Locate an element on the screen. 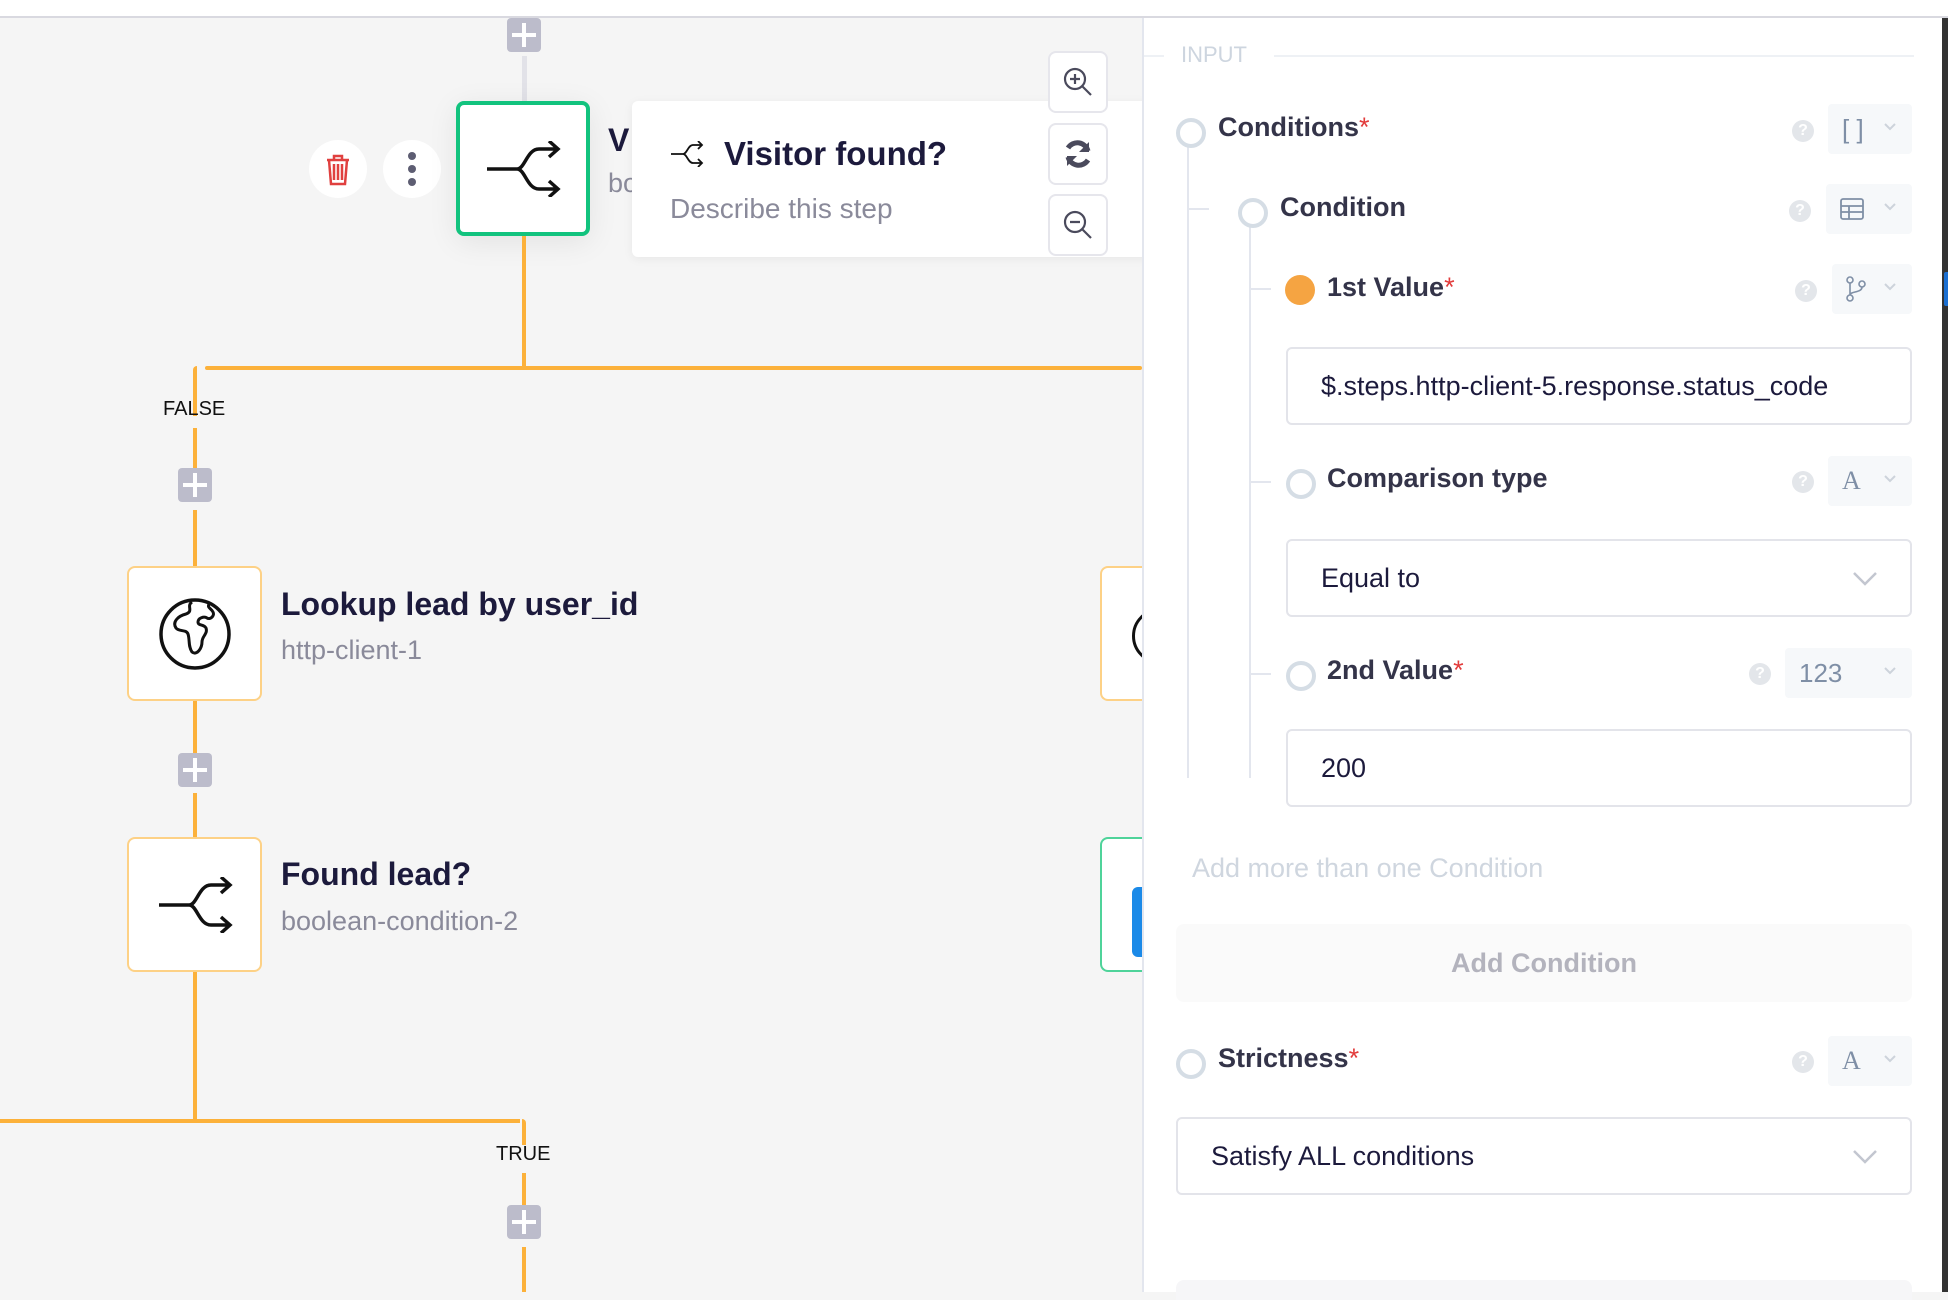 This screenshot has height=1300, width=1948. table-icon is located at coordinates (1852, 209).